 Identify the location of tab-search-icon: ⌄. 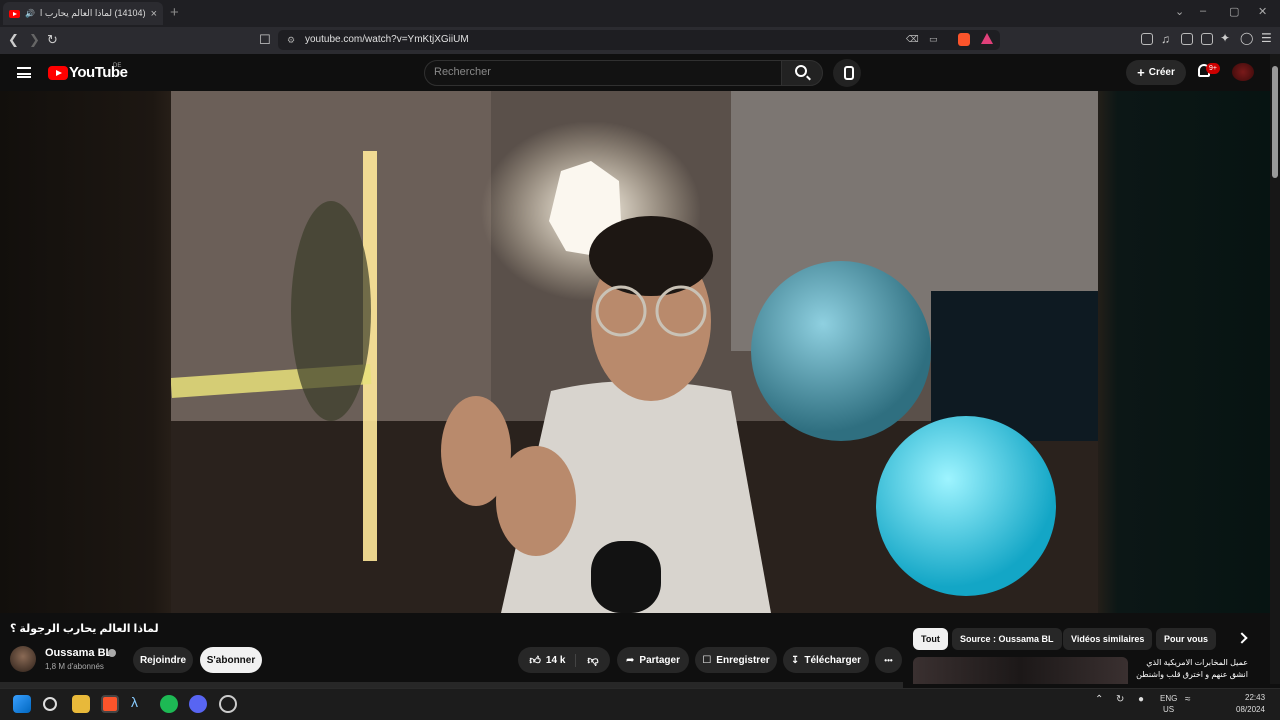
(1179, 11).